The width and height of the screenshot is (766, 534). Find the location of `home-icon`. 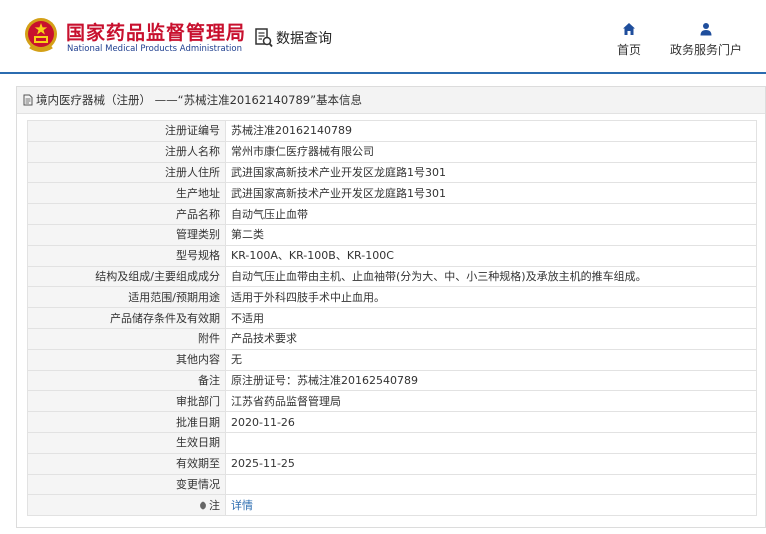

home-icon is located at coordinates (629, 29).